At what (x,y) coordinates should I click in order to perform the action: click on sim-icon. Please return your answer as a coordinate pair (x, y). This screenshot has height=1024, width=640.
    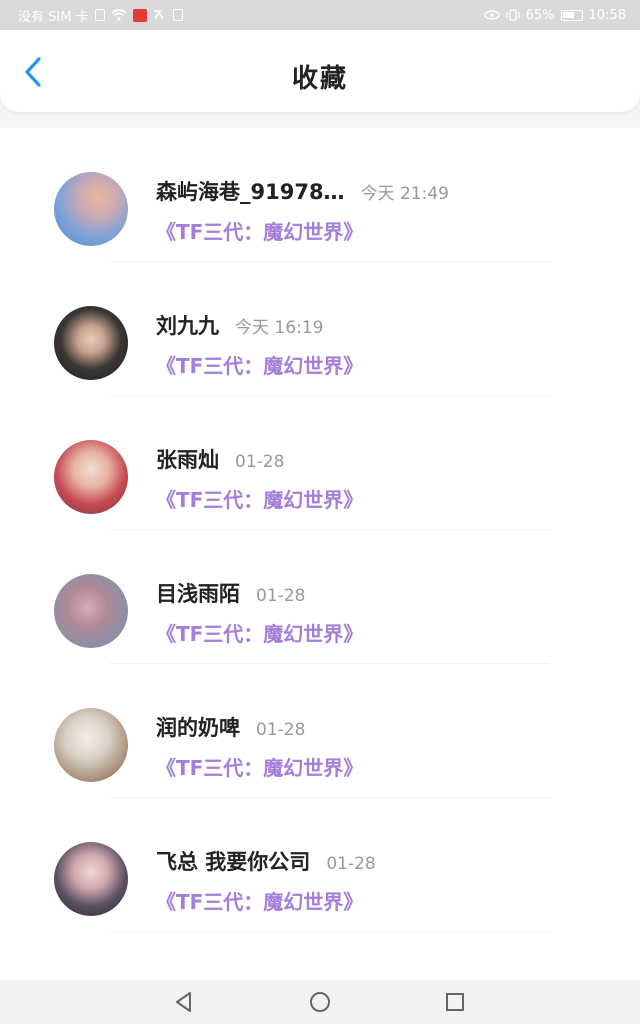
    Looking at the image, I should click on (99, 15).